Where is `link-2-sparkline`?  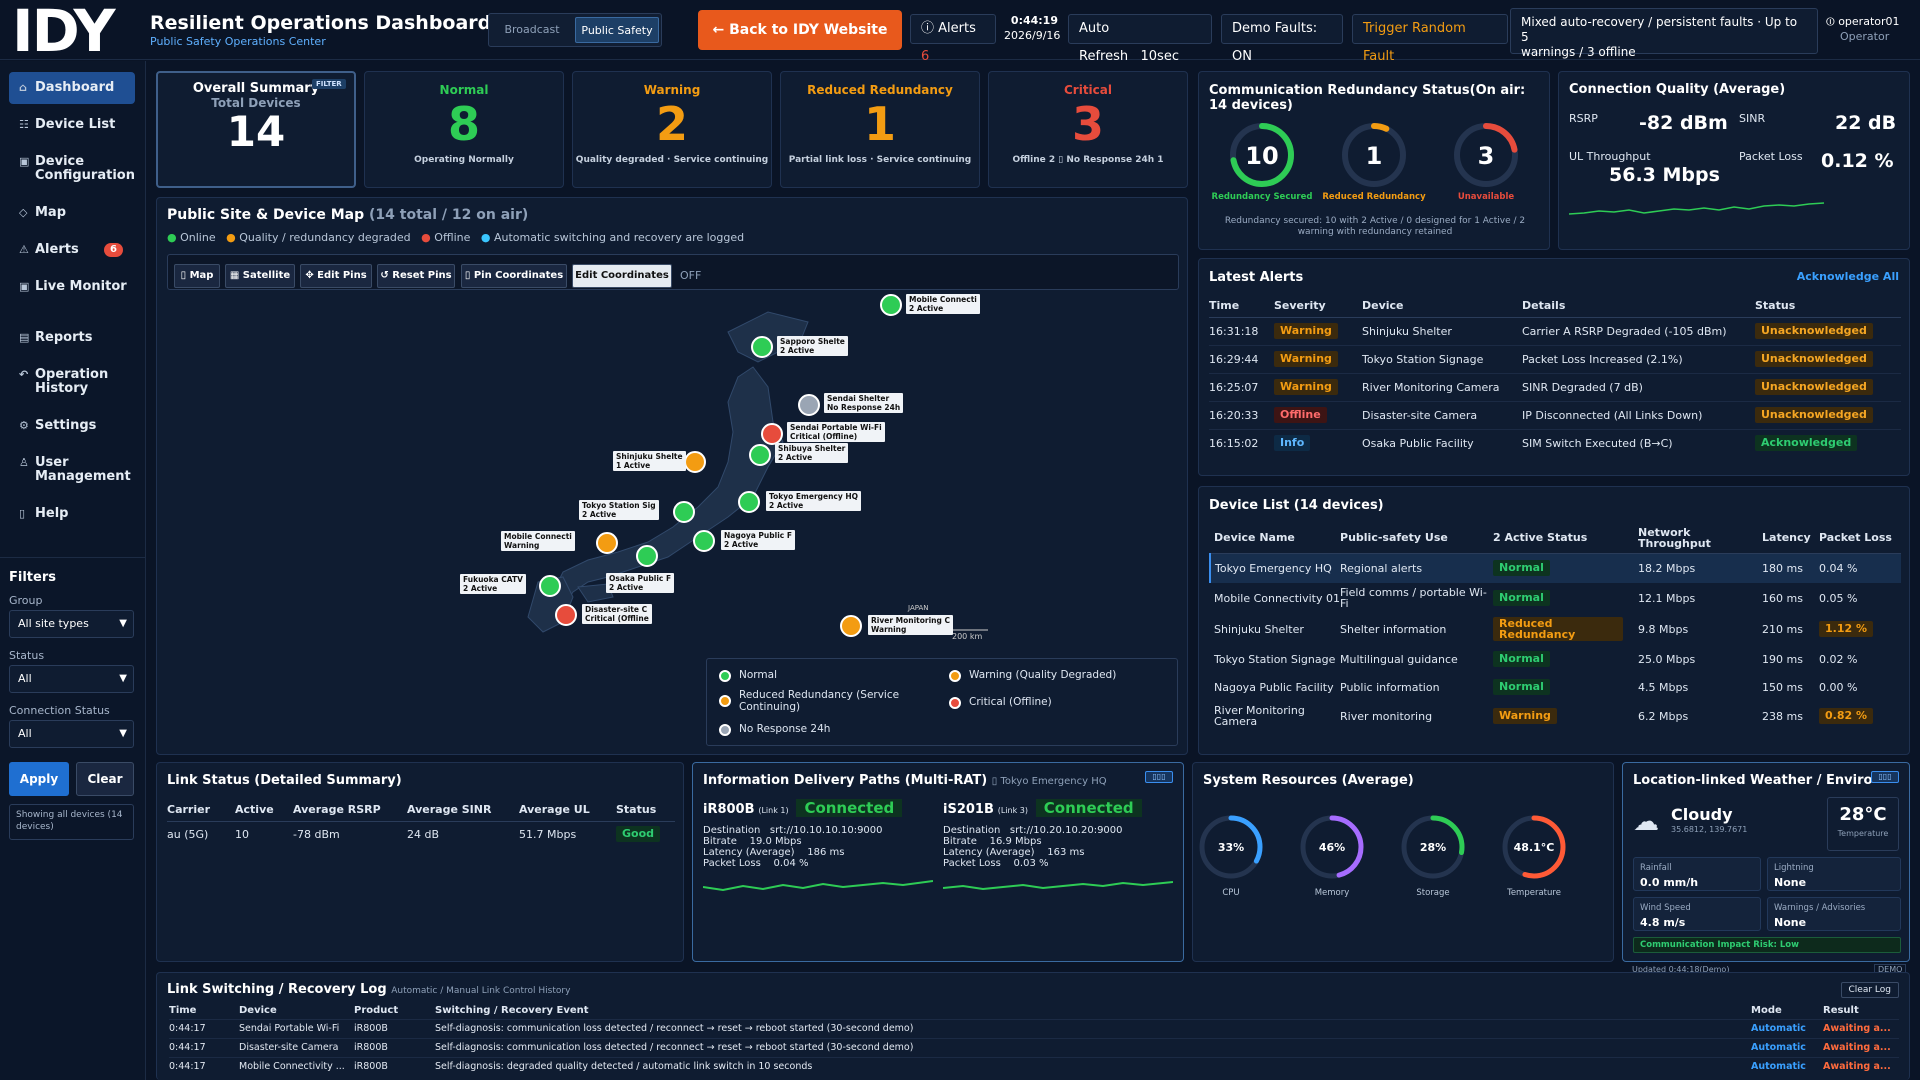
link-2-sparkline is located at coordinates (1058, 886).